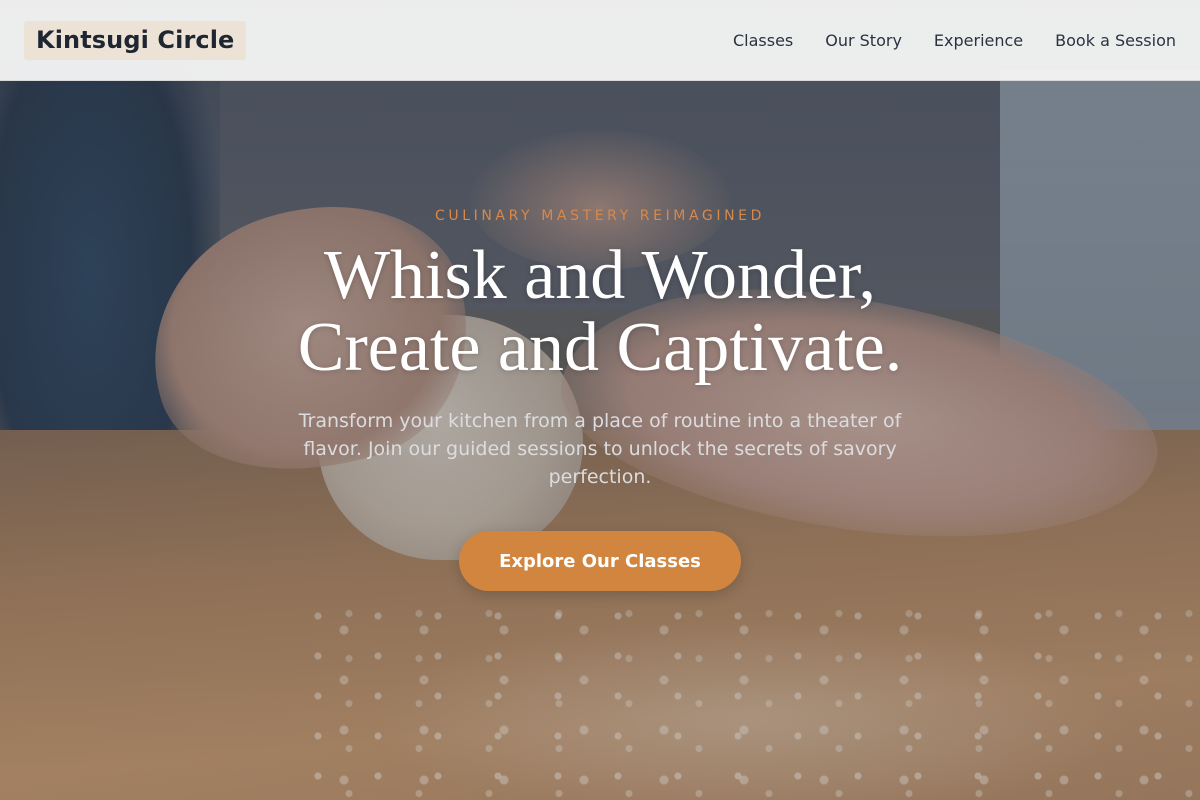 The width and height of the screenshot is (1200, 800). I want to click on hero-headline-line-1: Whisk and Wonder,, so click(600, 275).